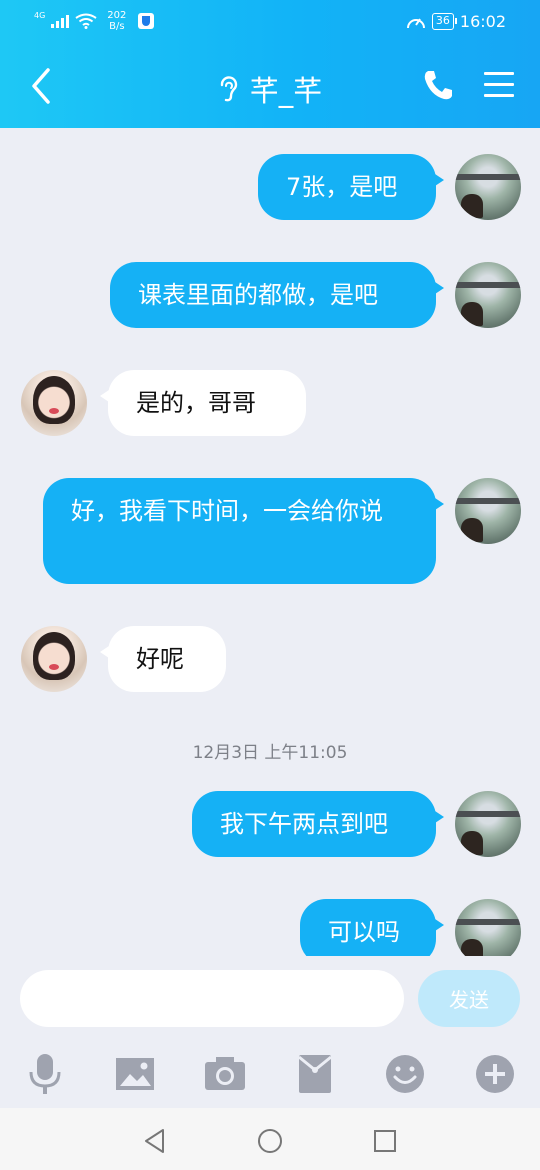 The height and width of the screenshot is (1170, 540). What do you see at coordinates (86, 21) in the screenshot?
I see `wifi-icon` at bounding box center [86, 21].